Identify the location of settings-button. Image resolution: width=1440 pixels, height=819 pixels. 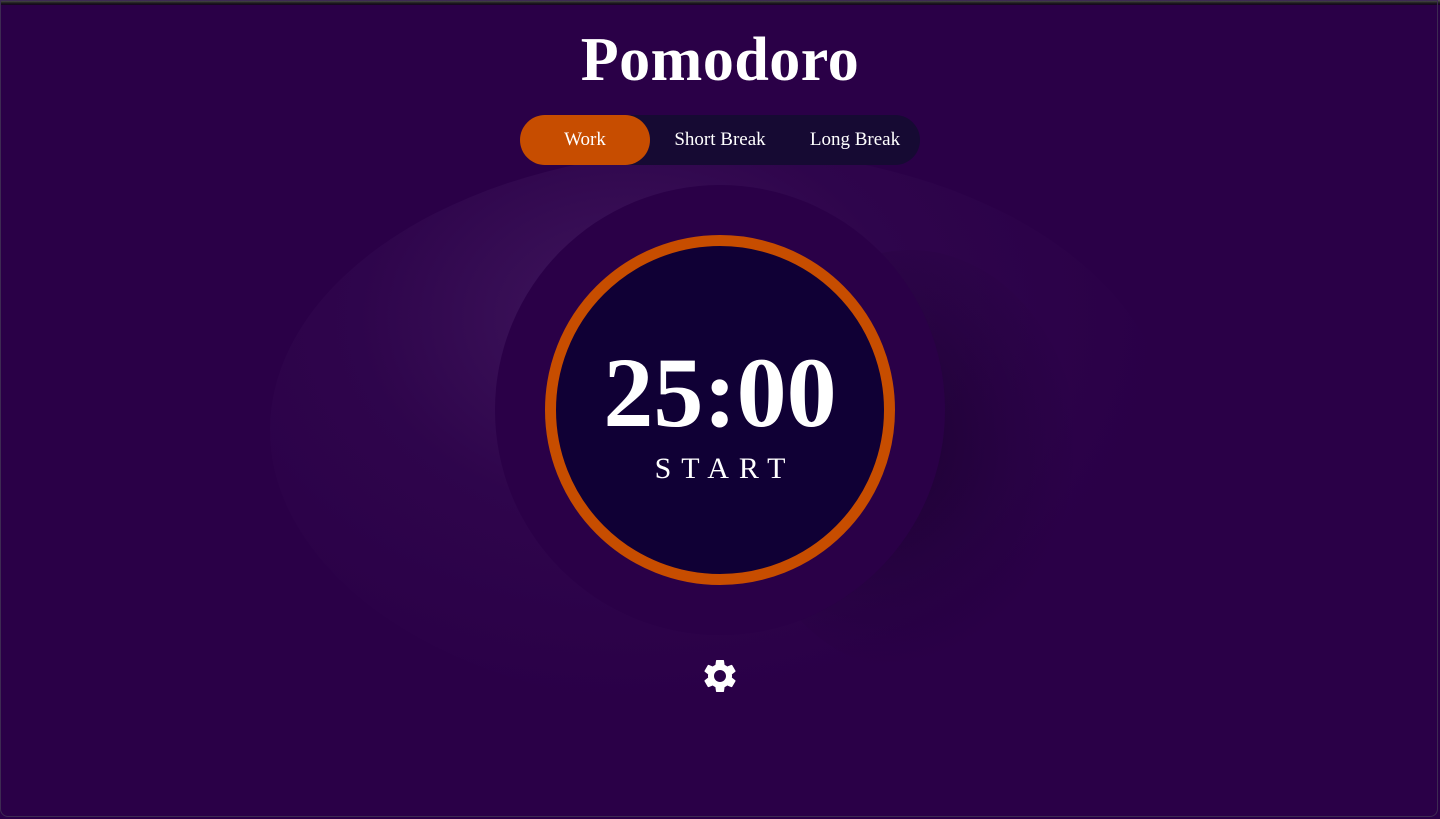
(720, 676).